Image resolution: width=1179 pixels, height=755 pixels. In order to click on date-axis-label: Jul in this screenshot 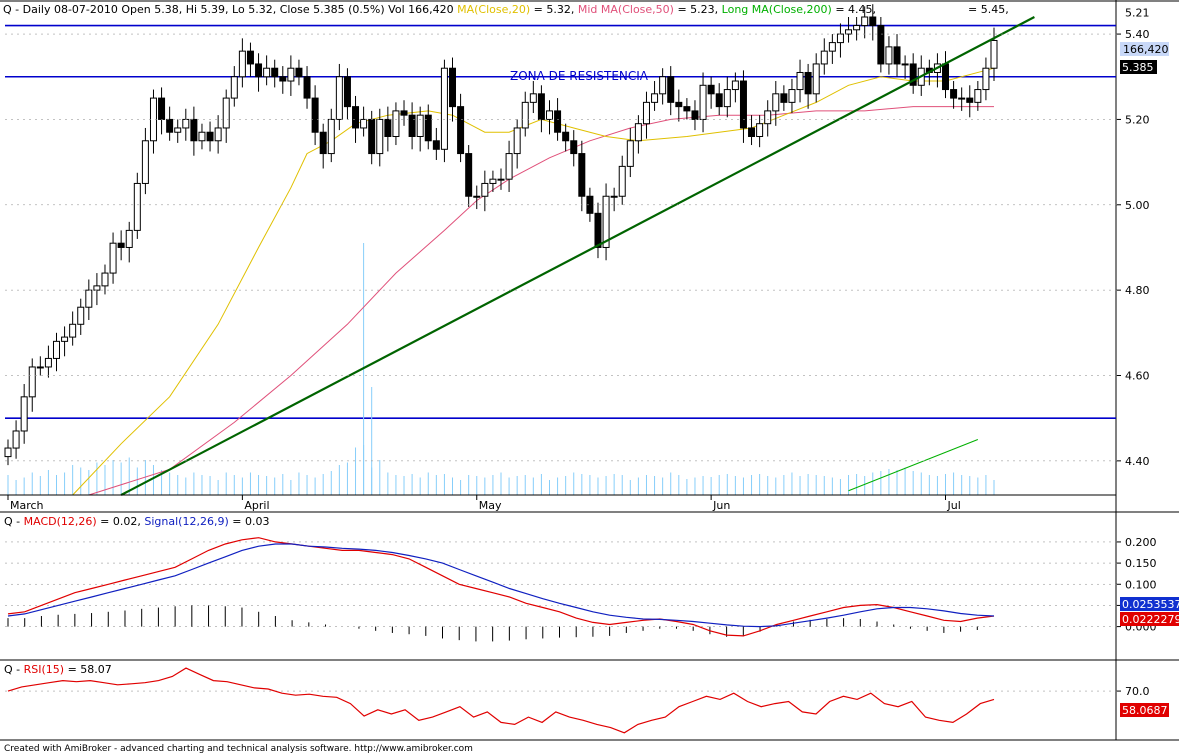, I will do `click(954, 505)`.